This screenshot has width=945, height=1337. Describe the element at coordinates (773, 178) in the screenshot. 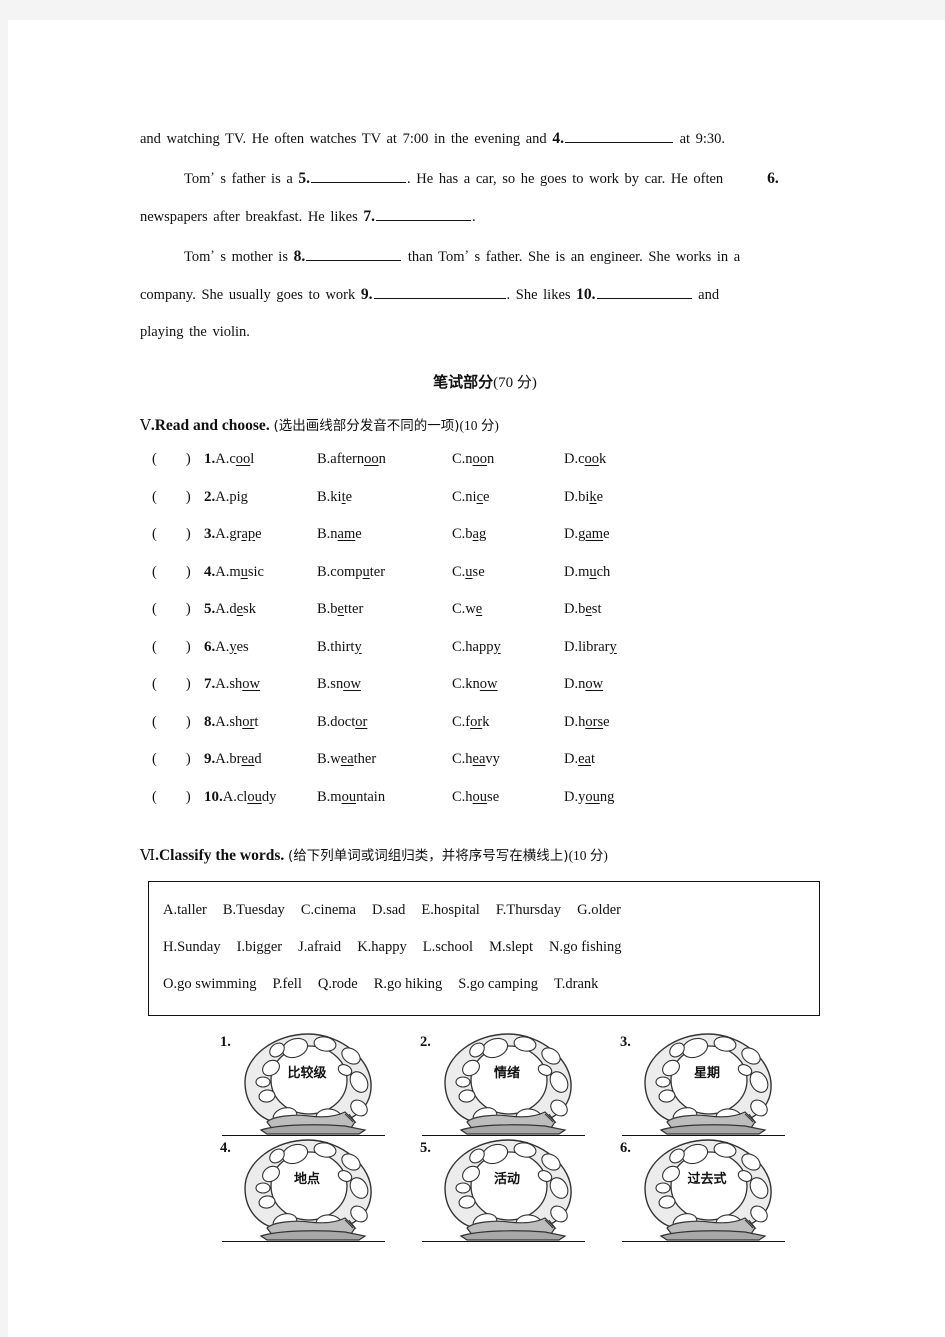

I see `blank-number-6: 6.` at that location.